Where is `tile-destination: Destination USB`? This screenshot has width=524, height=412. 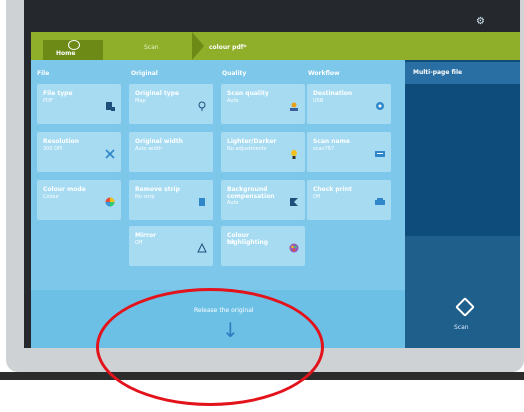 tile-destination: Destination USB is located at coordinates (349, 104).